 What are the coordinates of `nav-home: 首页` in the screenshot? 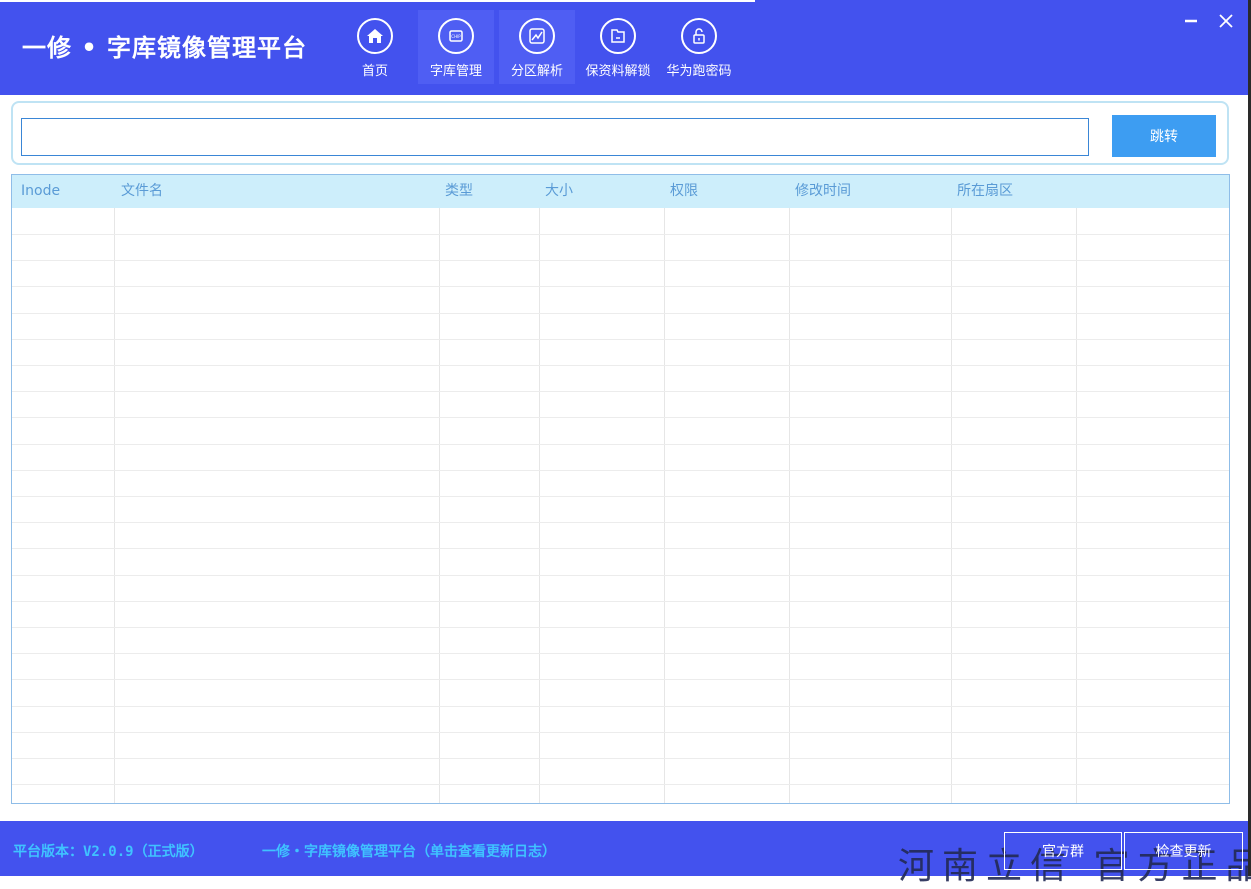 It's located at (375, 47).